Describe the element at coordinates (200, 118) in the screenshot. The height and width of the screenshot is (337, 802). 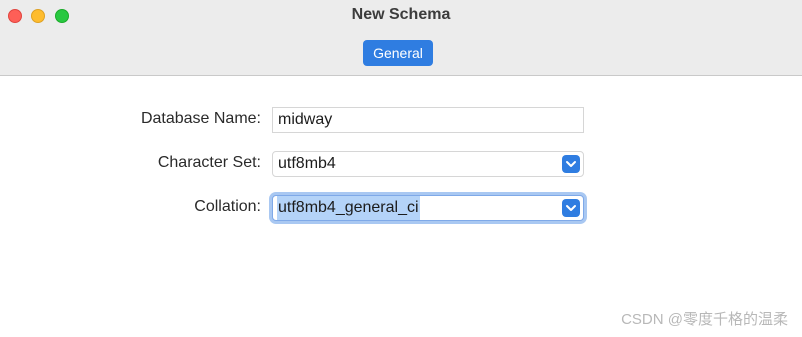
I see `database-name-label: Database Name:` at that location.